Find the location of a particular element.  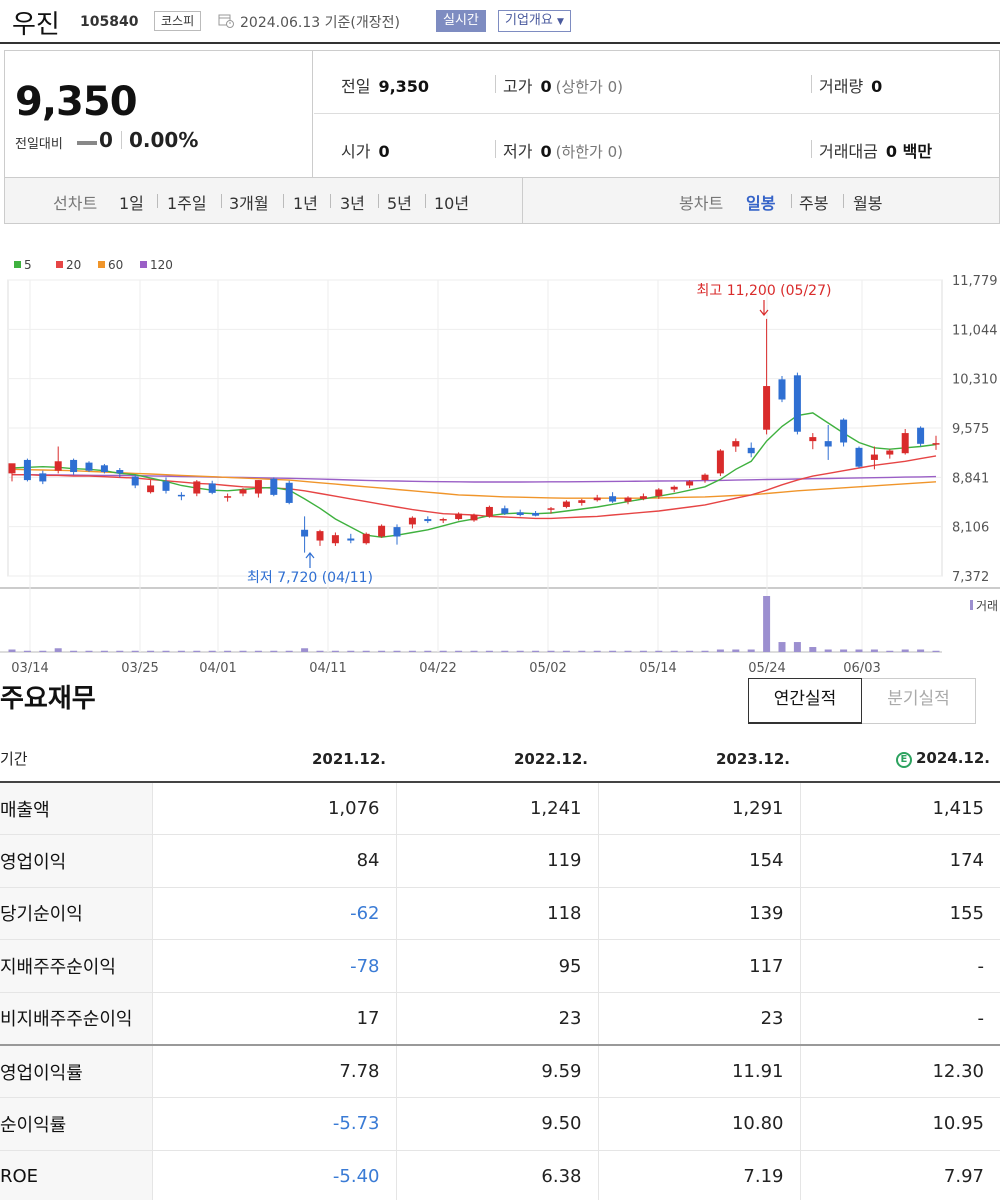

y-tick-label: 8,841 is located at coordinates (970, 478).